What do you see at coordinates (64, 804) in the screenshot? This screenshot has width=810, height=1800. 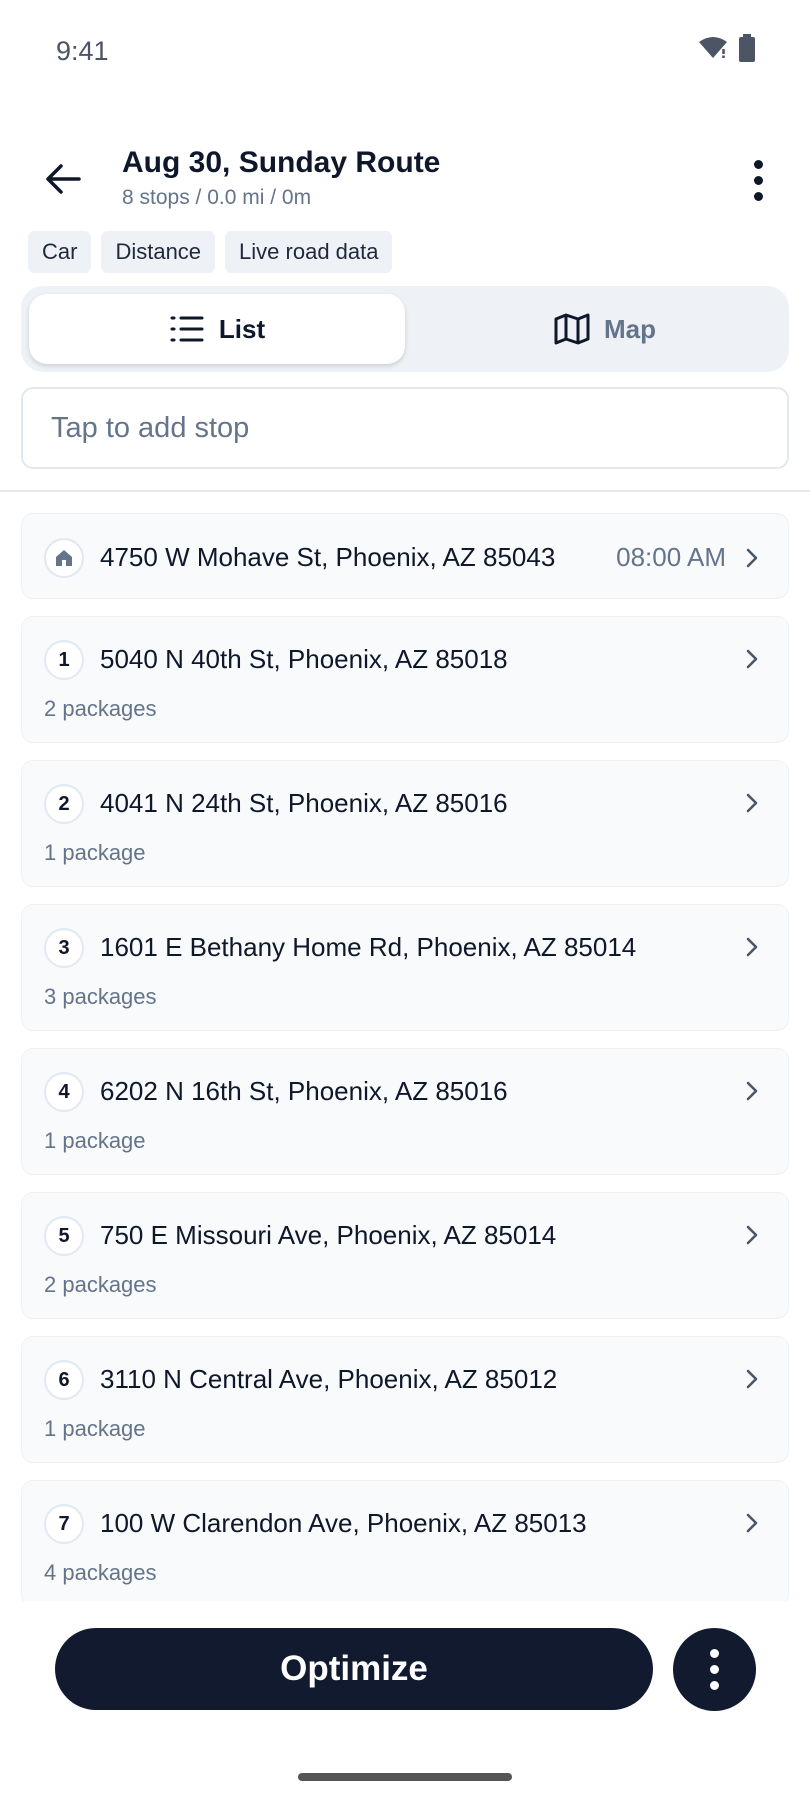 I see `stop-number-badge: 2` at bounding box center [64, 804].